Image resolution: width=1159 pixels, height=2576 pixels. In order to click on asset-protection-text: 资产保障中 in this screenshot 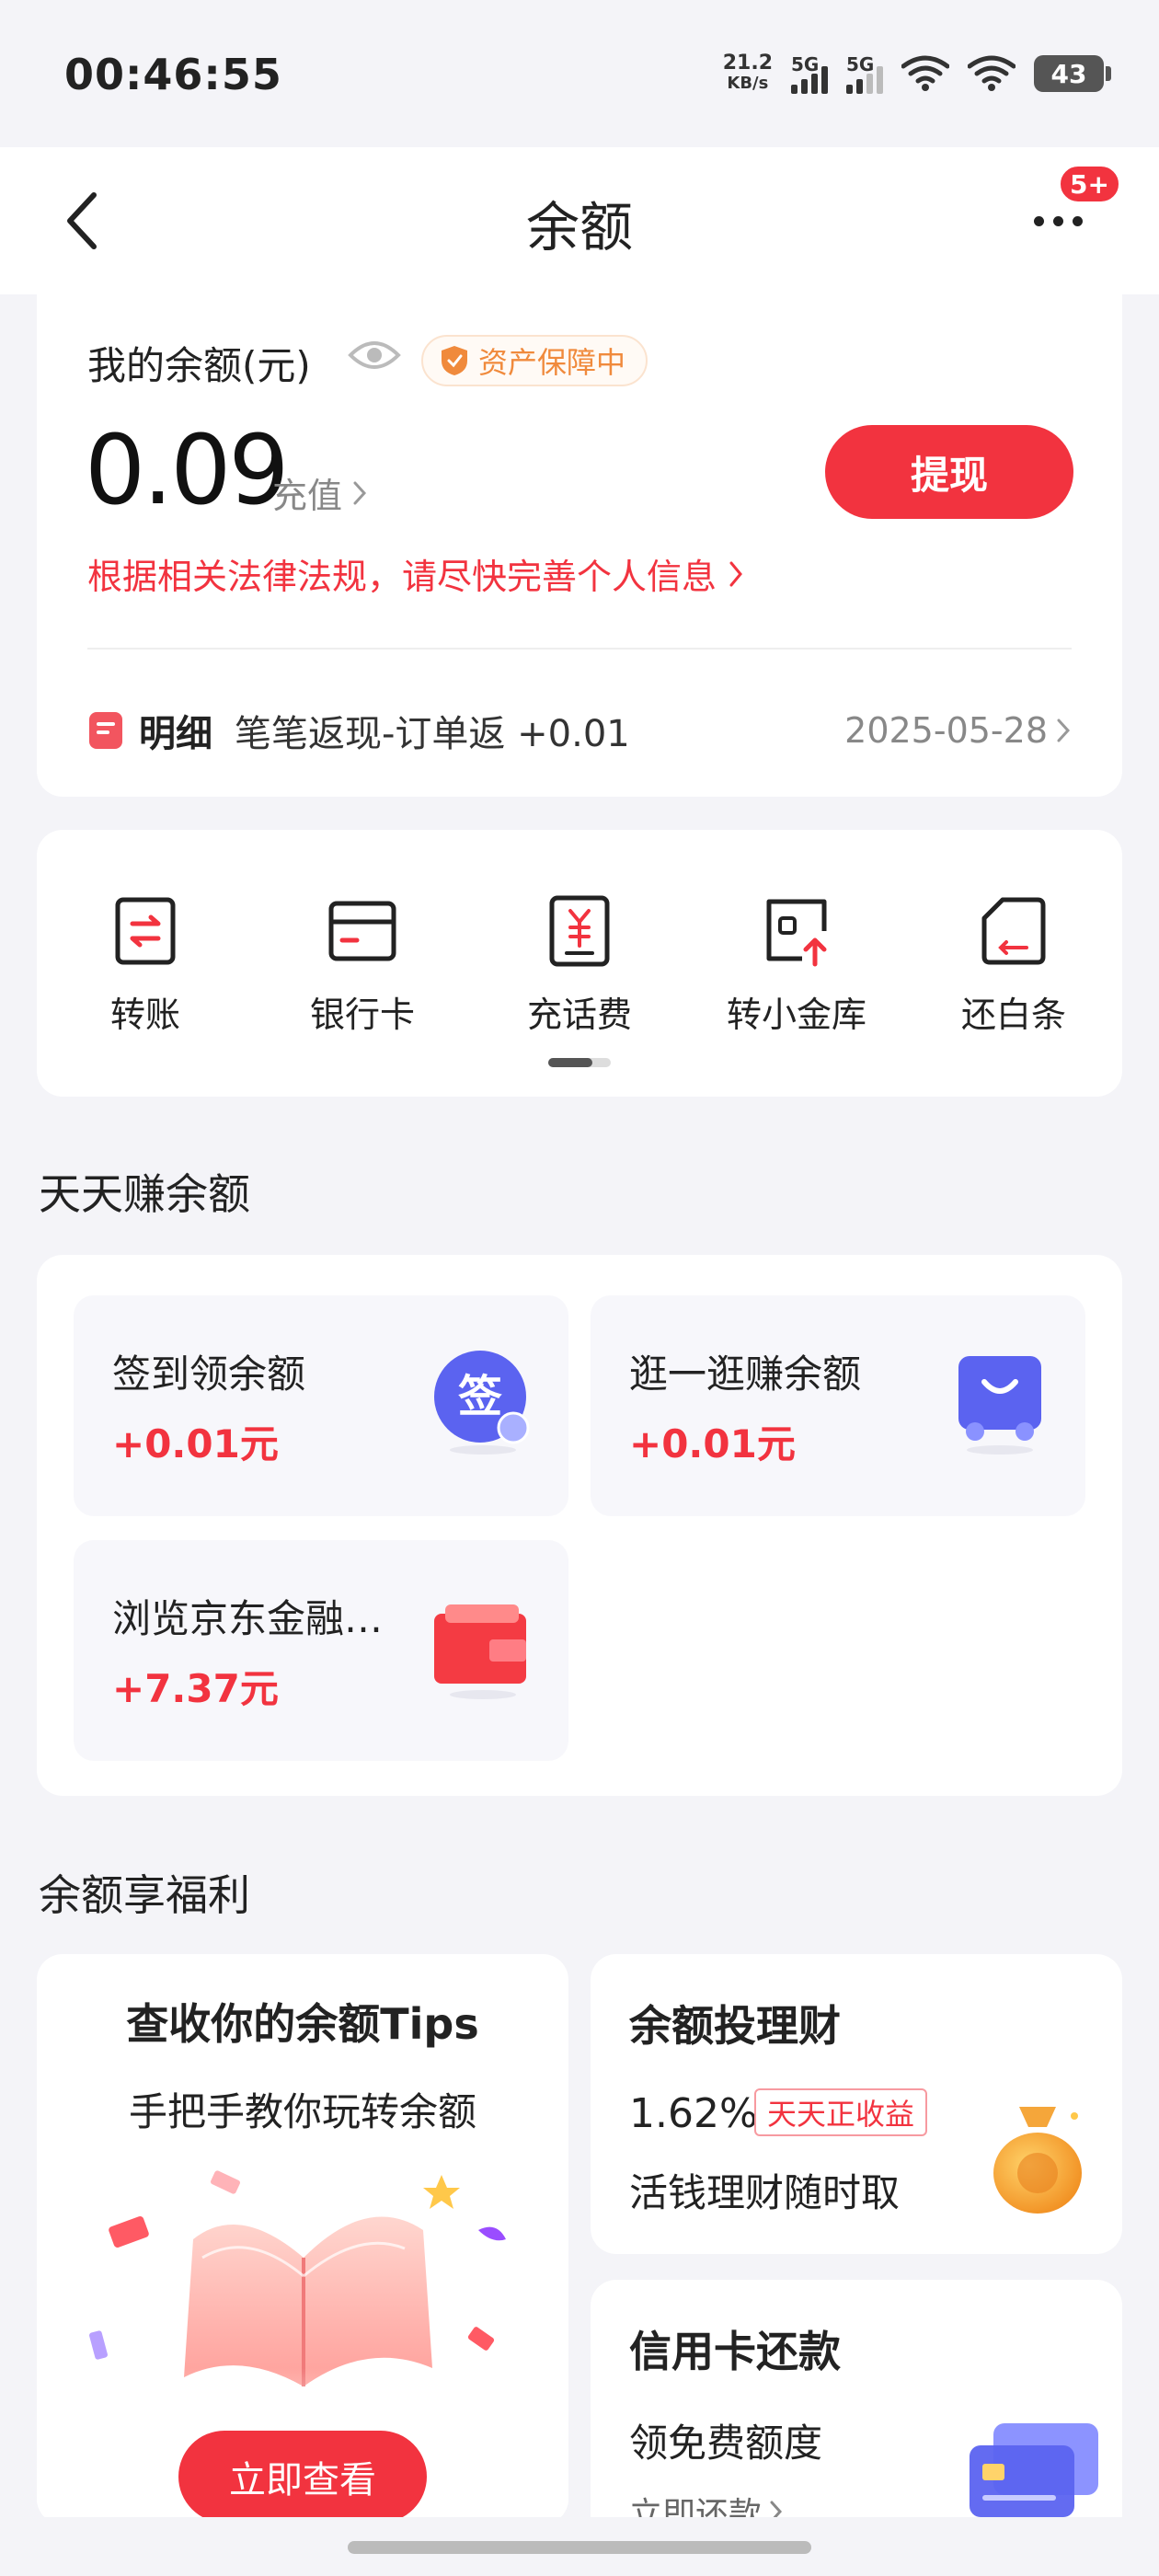, I will do `click(552, 362)`.